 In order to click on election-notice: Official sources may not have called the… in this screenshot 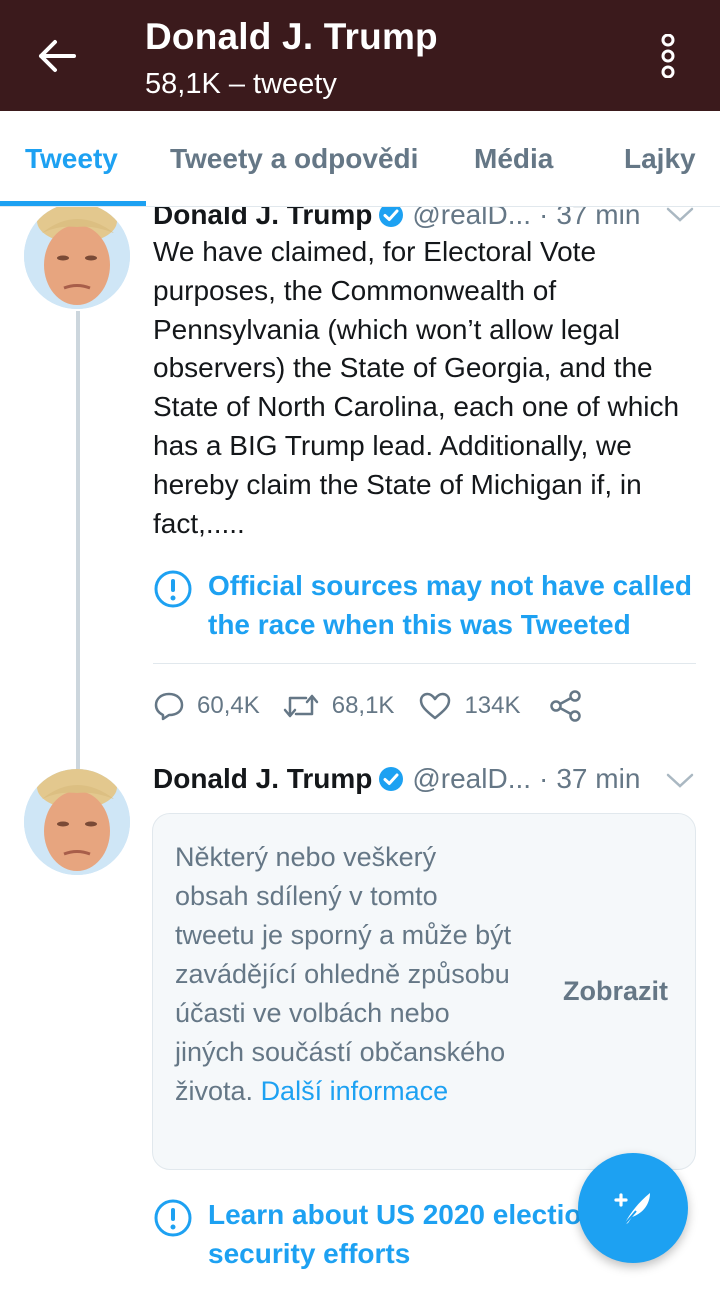, I will do `click(433, 605)`.